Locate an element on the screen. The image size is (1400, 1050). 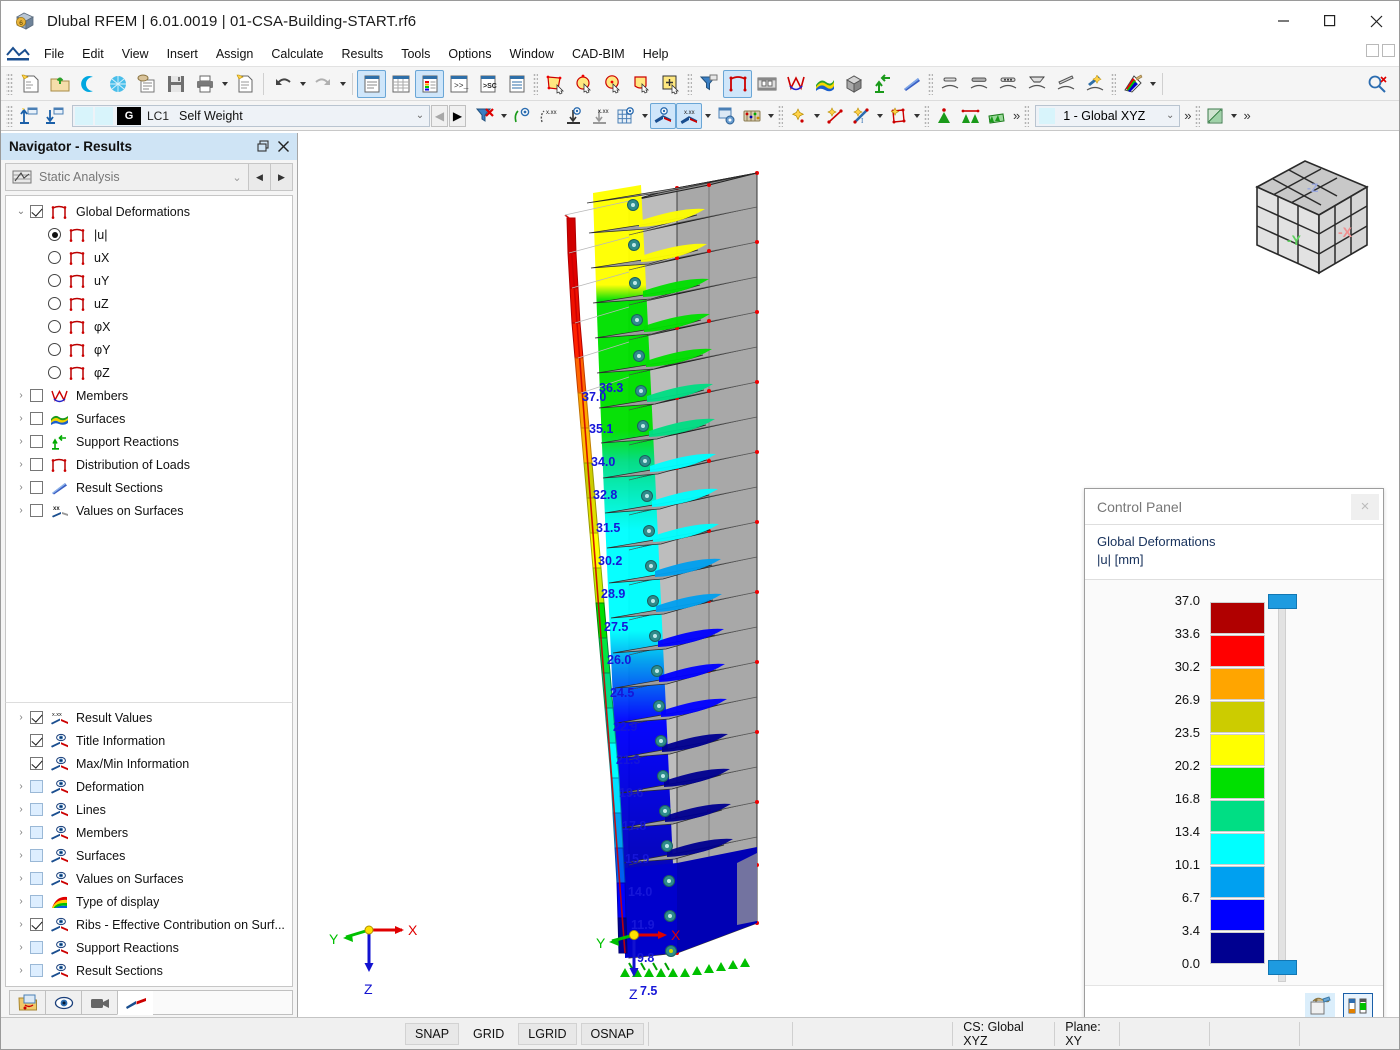
menu-insert: Insert is located at coordinates (182, 54).